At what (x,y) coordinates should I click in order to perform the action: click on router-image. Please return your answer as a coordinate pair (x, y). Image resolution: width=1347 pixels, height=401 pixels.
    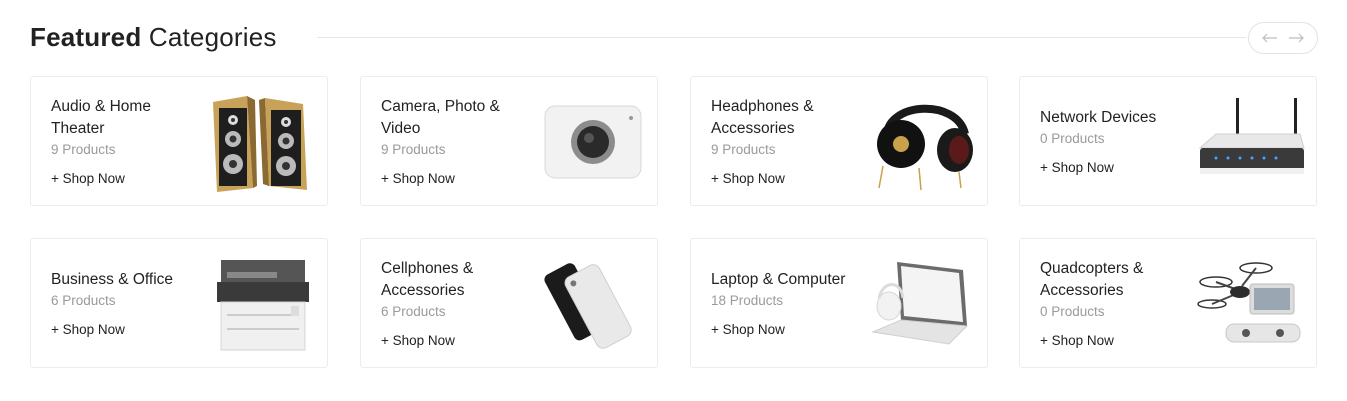
    Looking at the image, I should click on (1251, 142).